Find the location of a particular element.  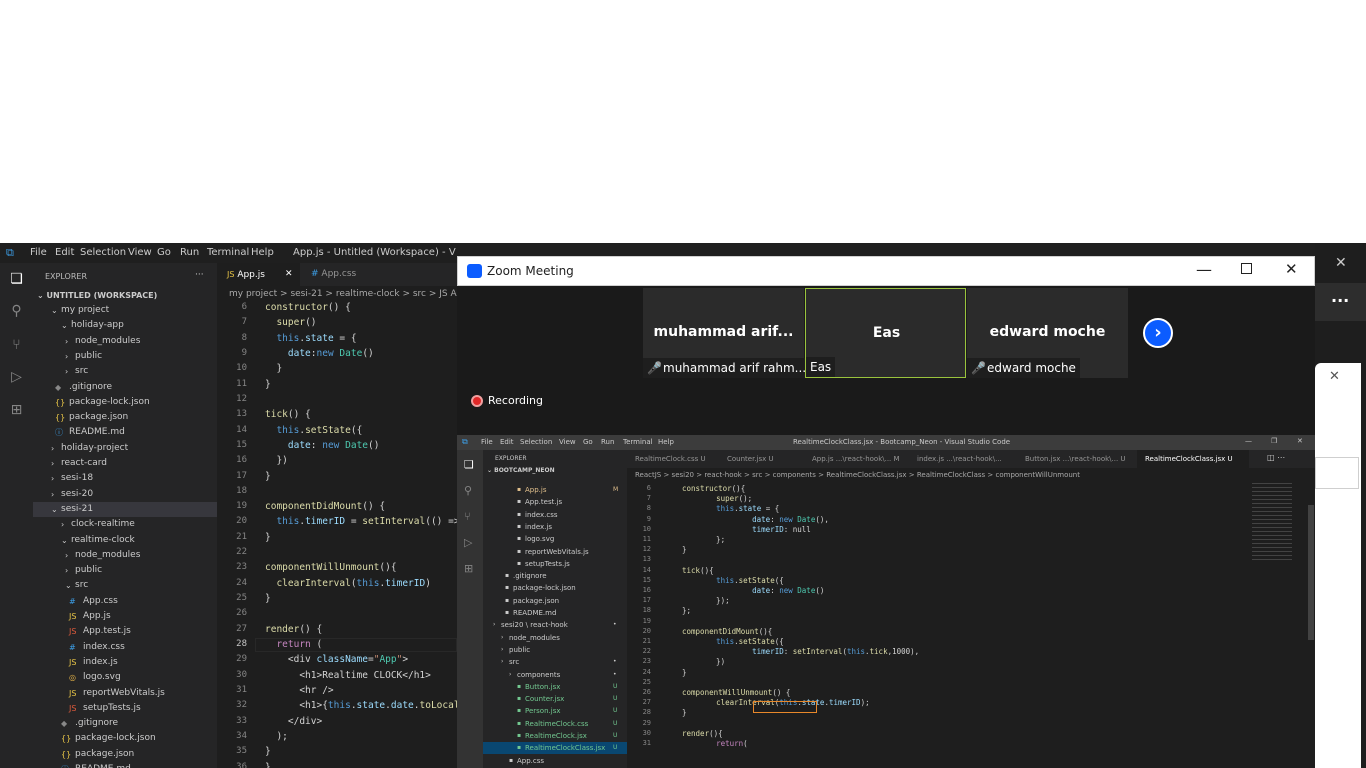

git-status-badge: U is located at coordinates (615, 735).